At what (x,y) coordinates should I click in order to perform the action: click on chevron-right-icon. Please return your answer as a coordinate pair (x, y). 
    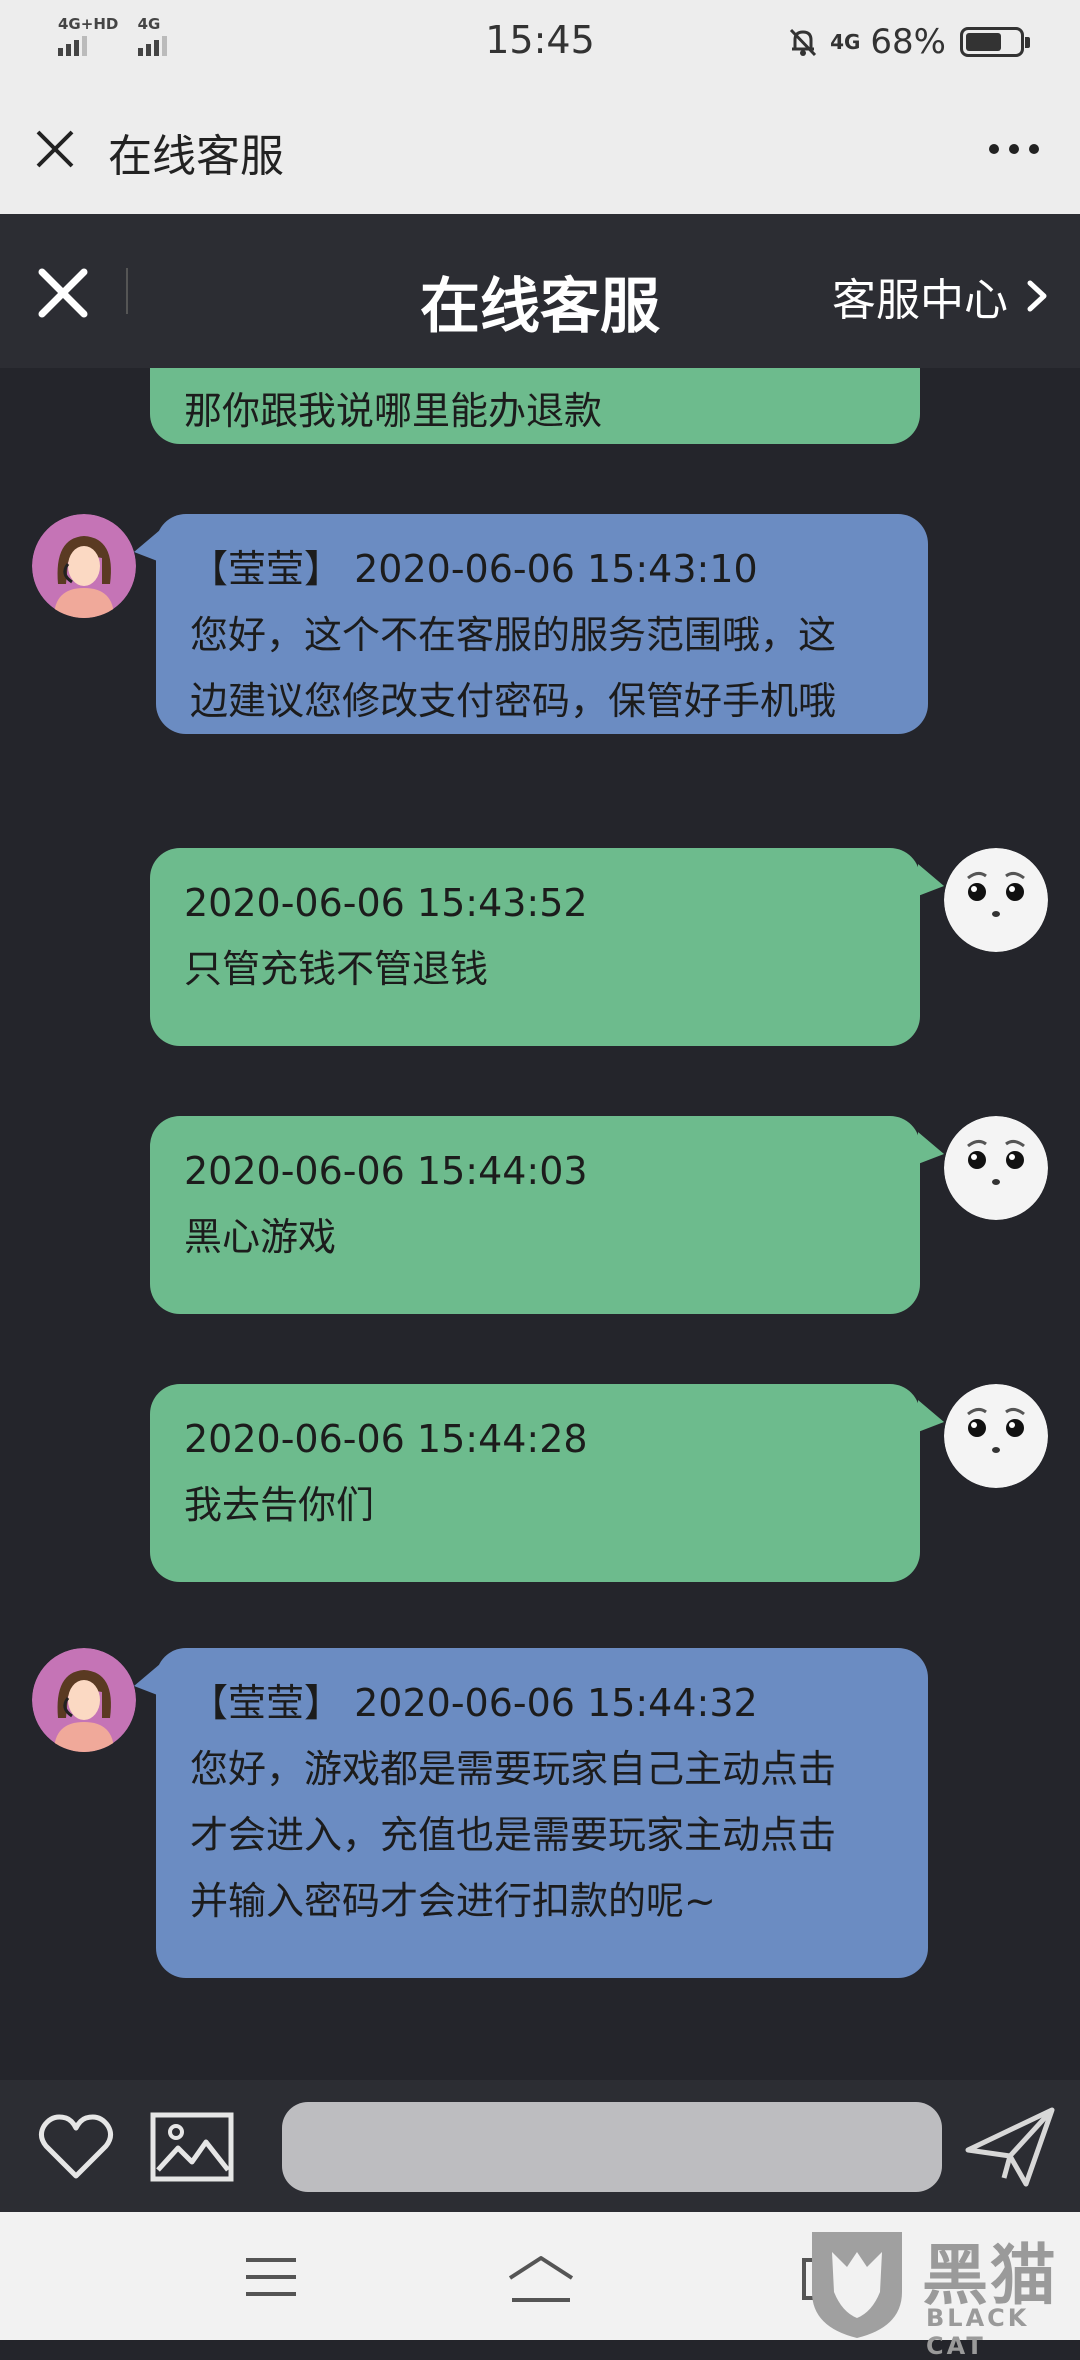
    Looking at the image, I should click on (1037, 296).